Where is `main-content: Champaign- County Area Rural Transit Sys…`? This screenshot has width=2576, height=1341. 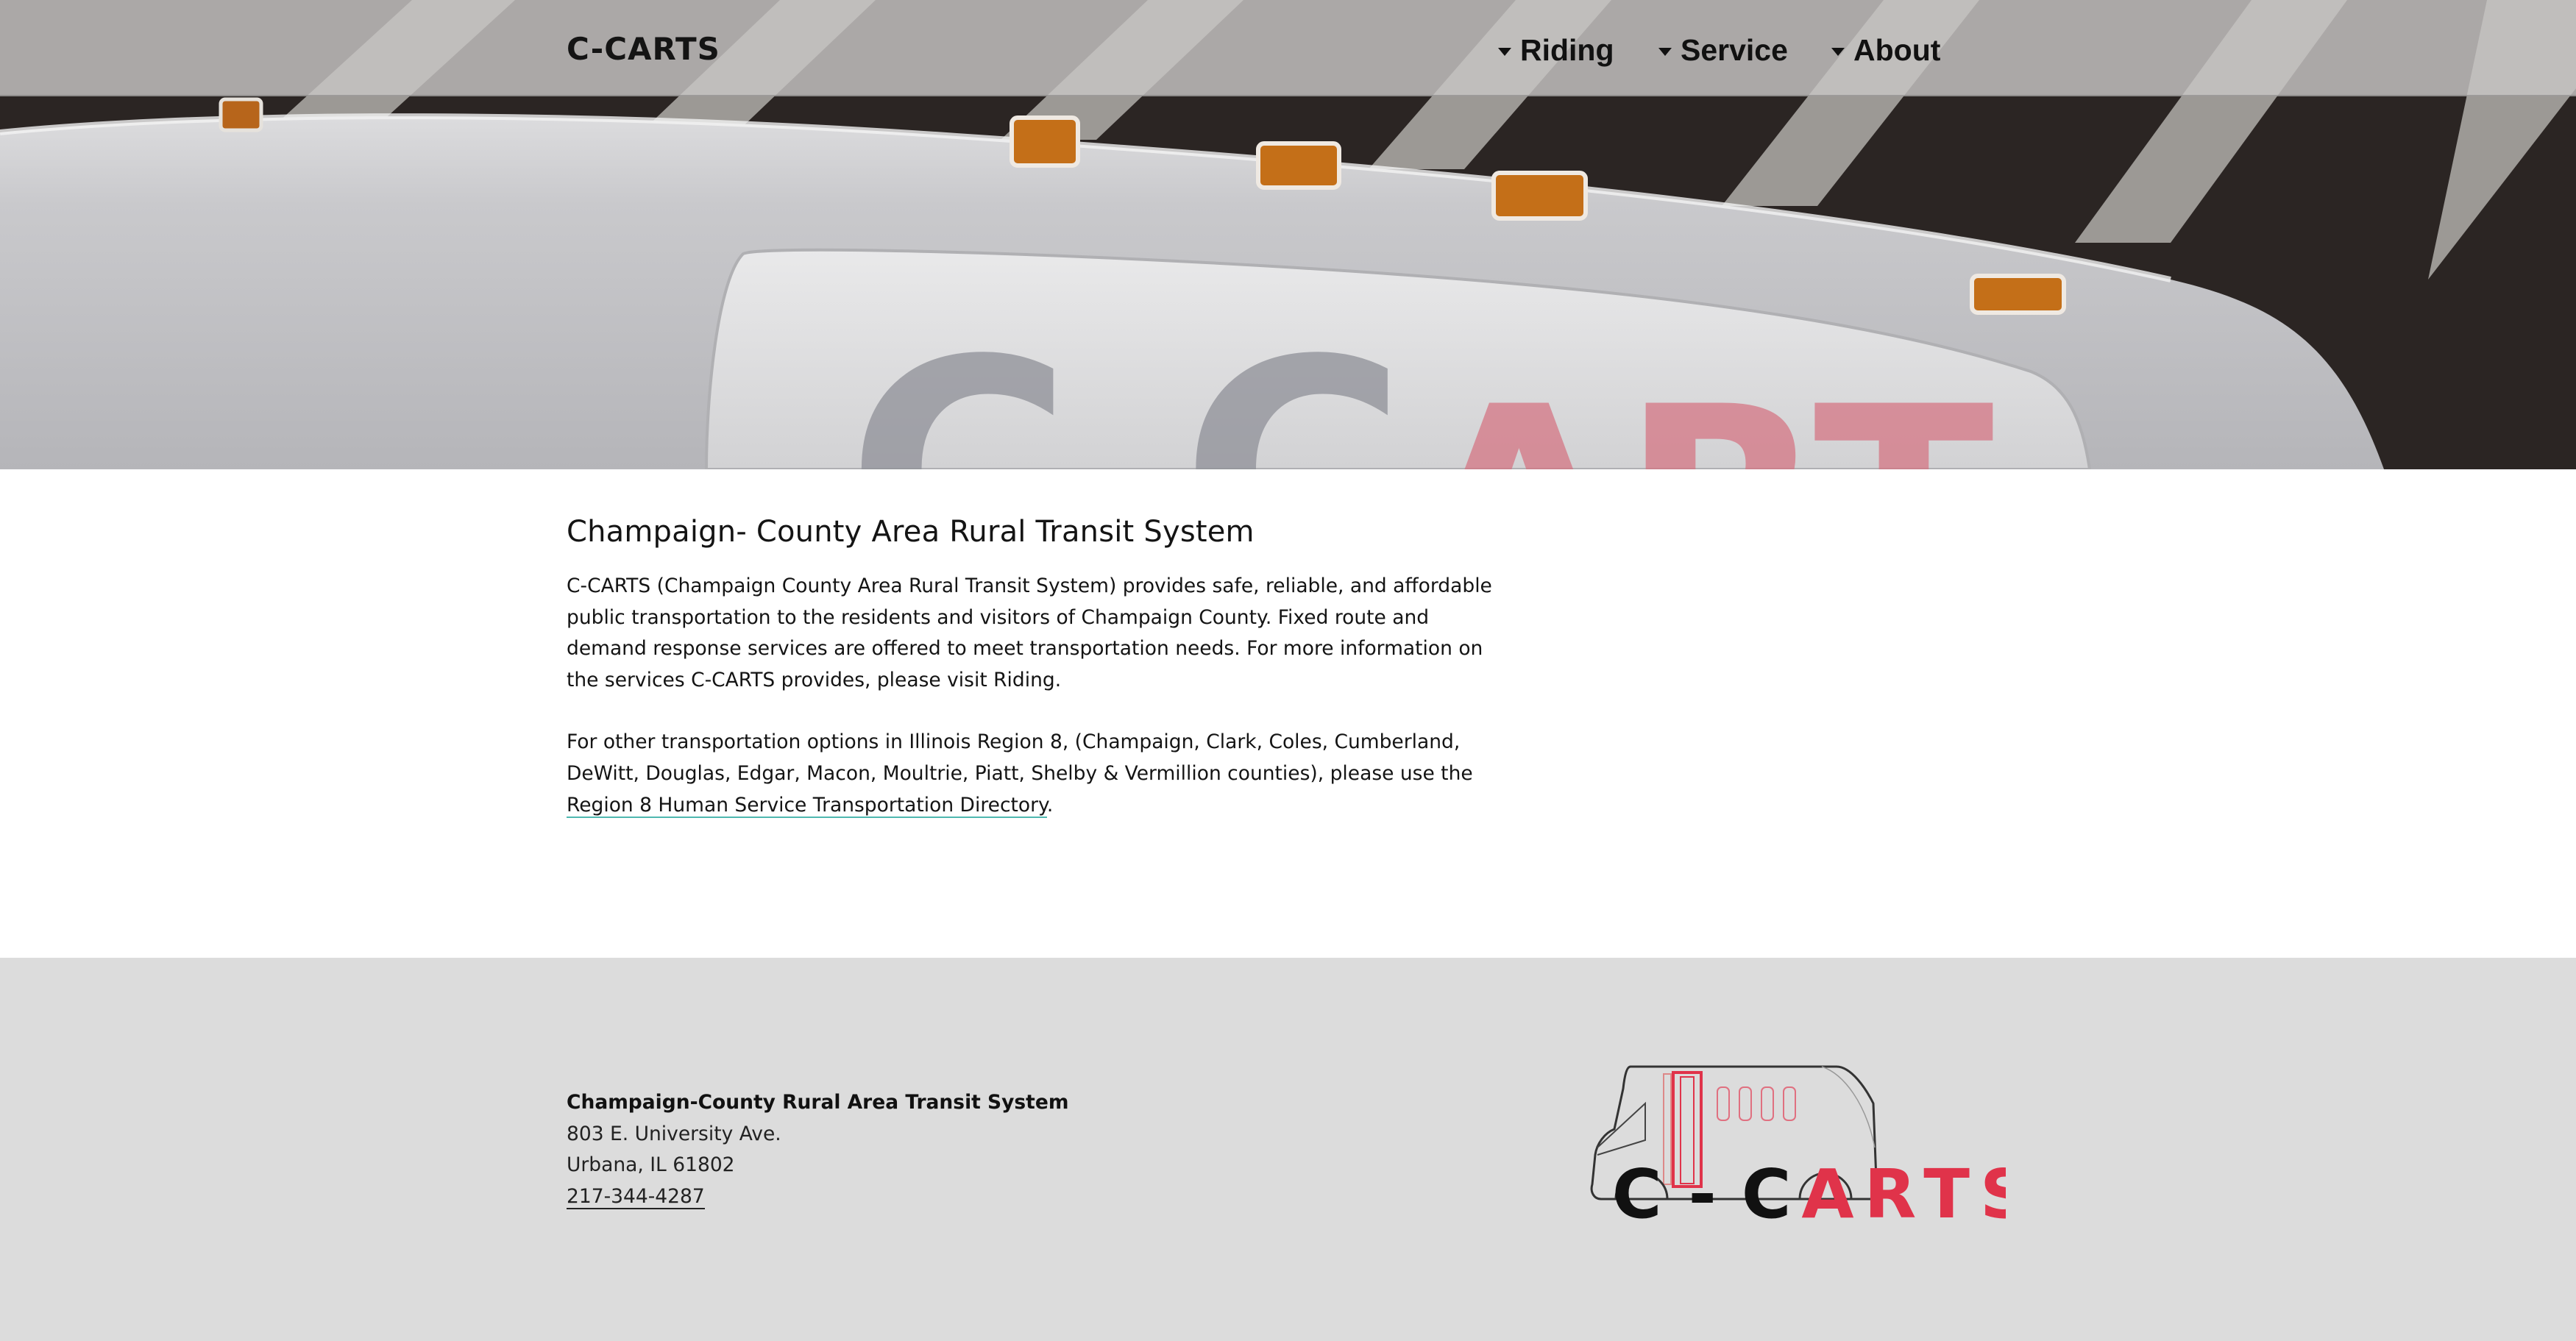 main-content: Champaign- County Area Rural Transit Sys… is located at coordinates (1034, 683).